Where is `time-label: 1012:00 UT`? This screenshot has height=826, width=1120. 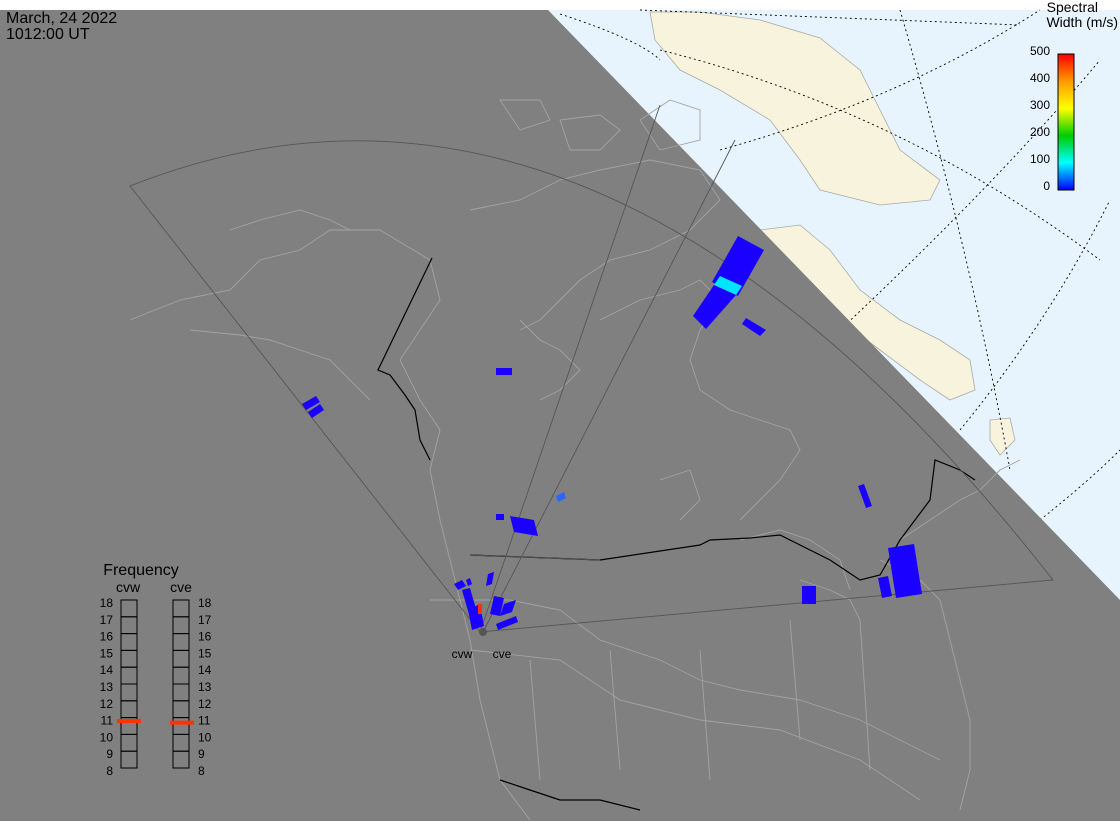
time-label: 1012:00 UT is located at coordinates (48, 34).